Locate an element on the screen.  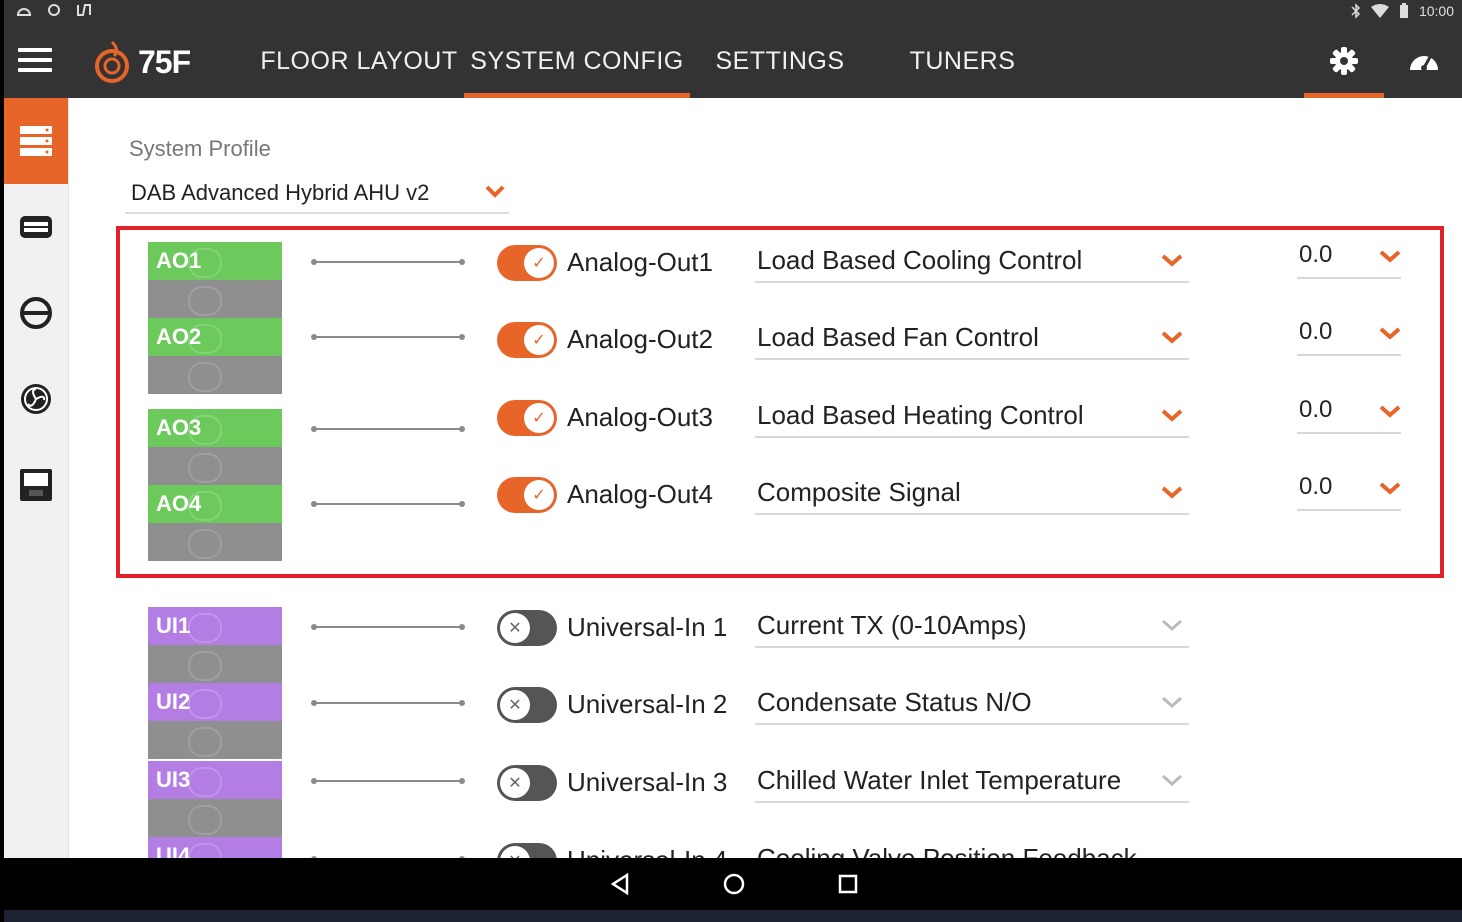
recents-square-icon is located at coordinates (848, 884).